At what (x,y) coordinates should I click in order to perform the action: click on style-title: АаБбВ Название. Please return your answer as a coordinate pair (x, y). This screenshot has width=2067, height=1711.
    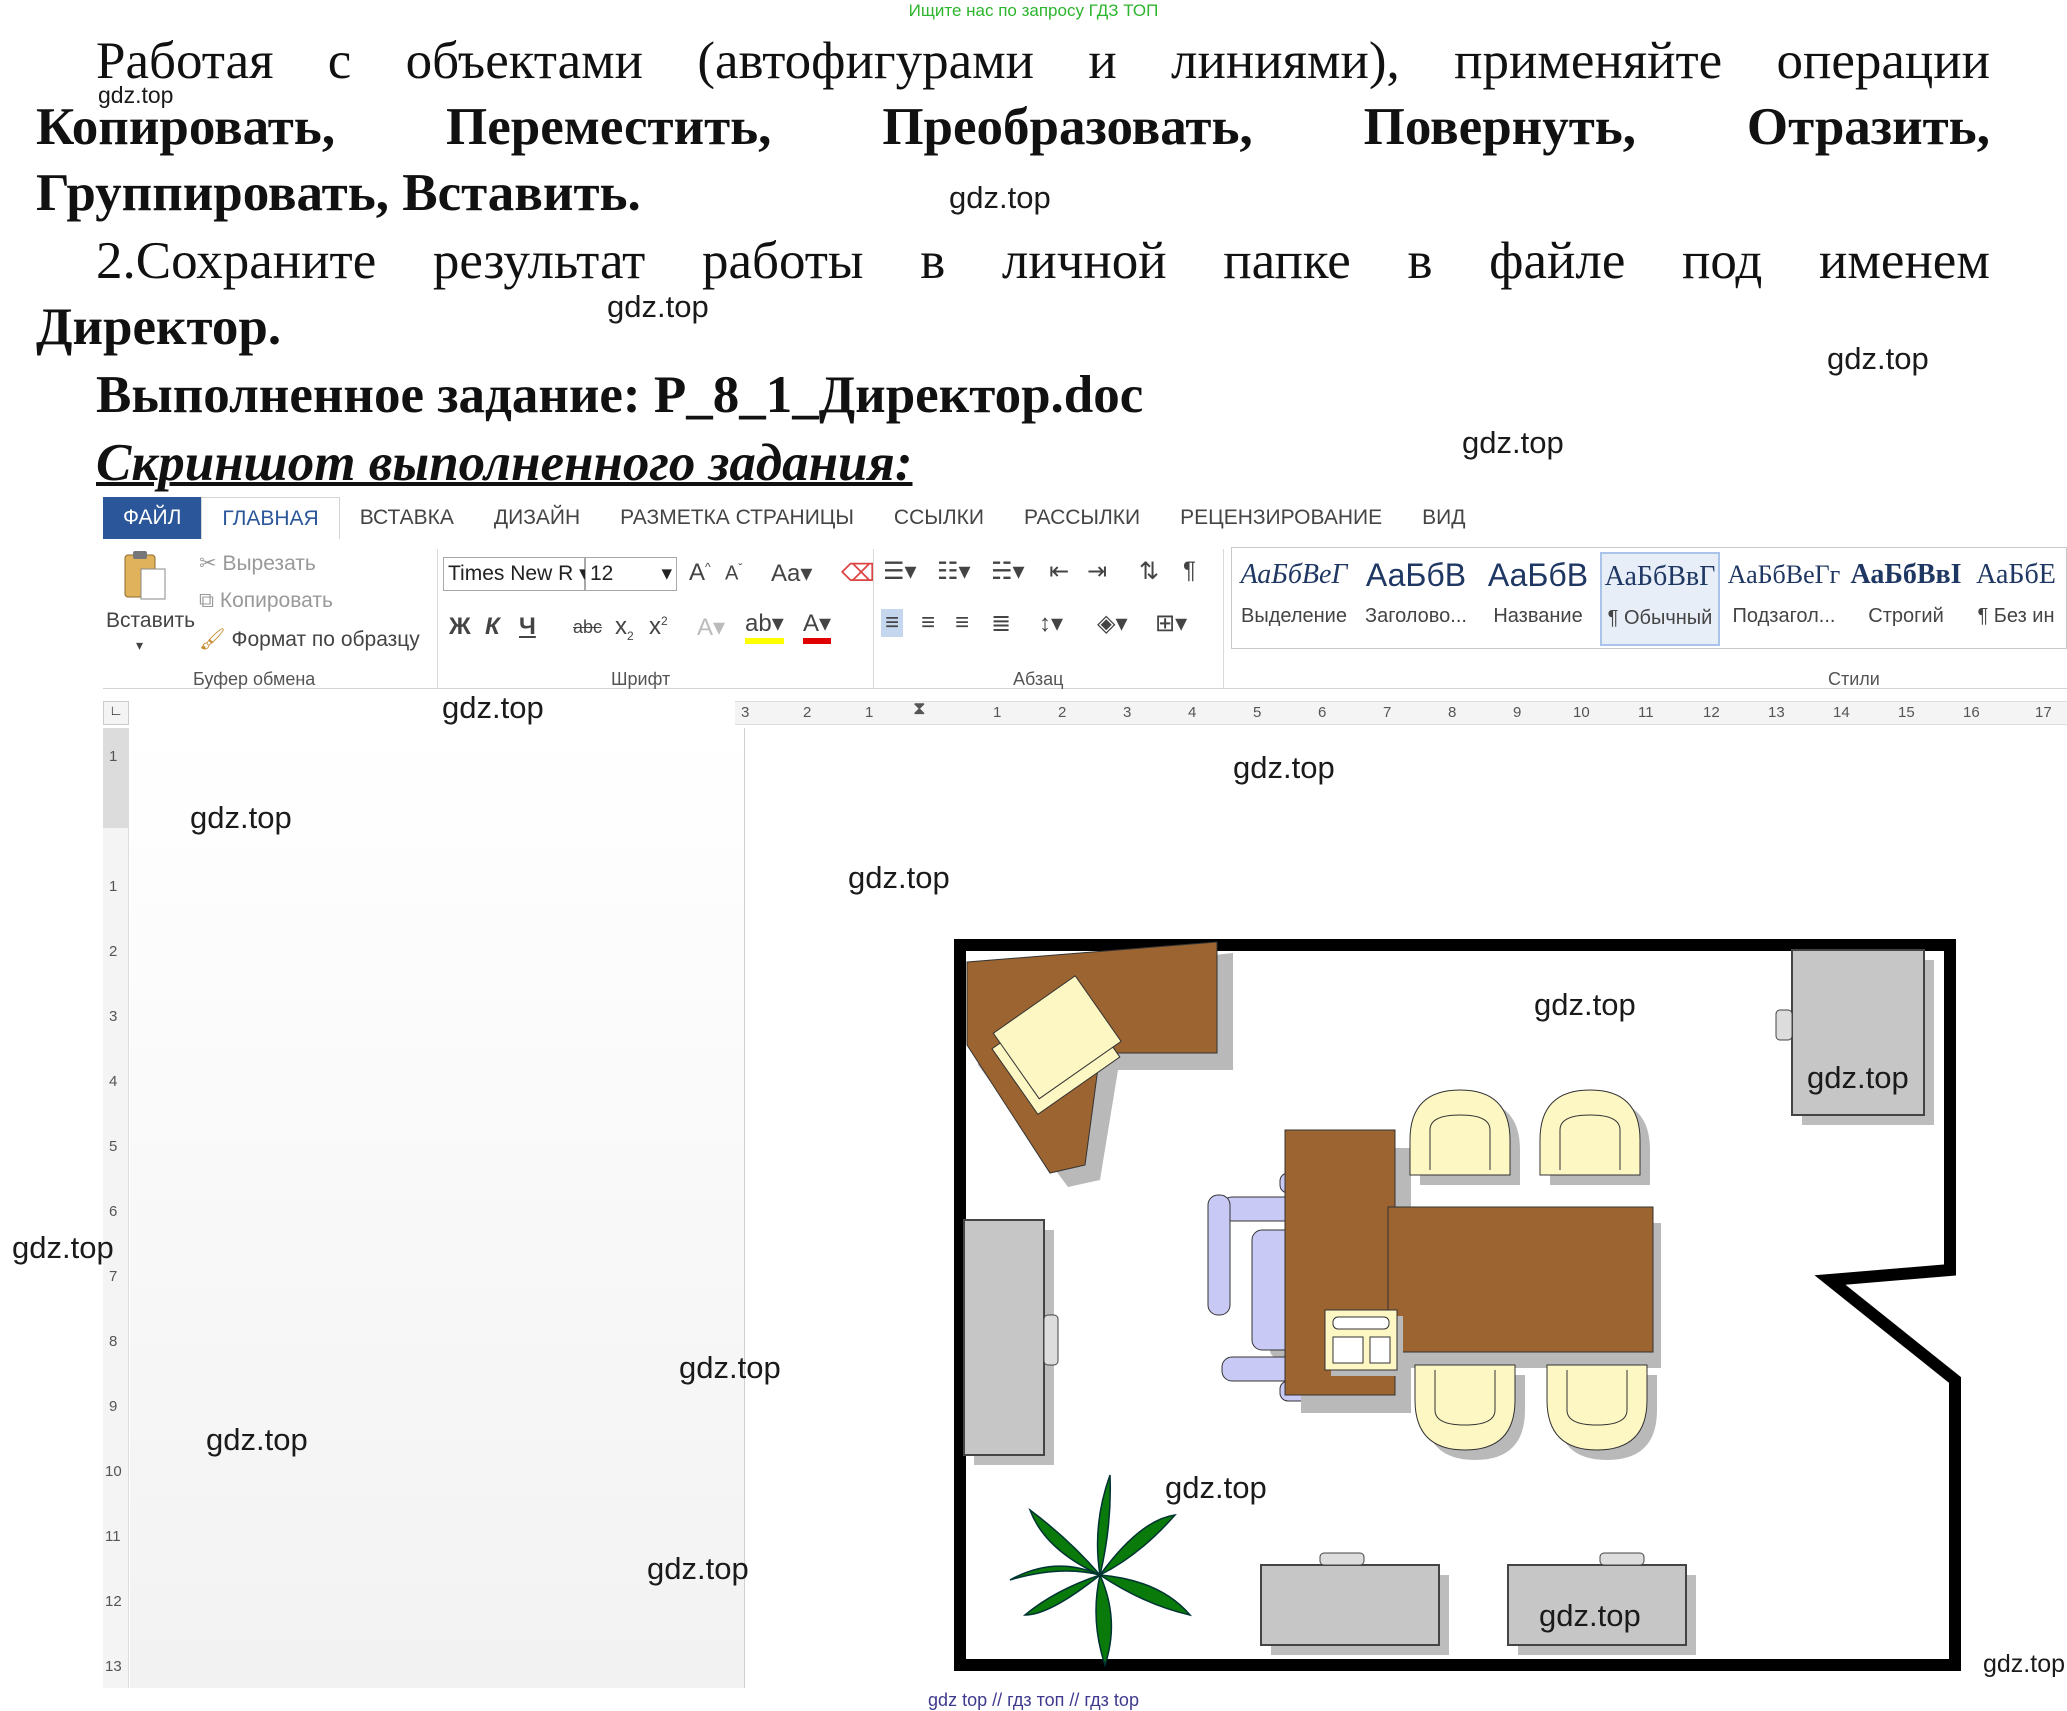
    Looking at the image, I should click on (1538, 599).